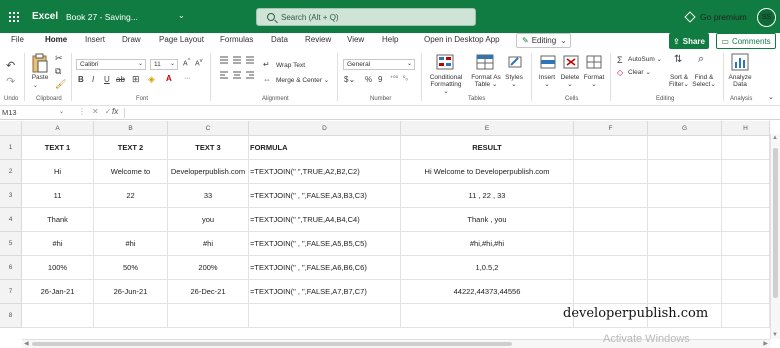 This screenshot has width=780, height=348. I want to click on cell-g6, so click(685, 268).